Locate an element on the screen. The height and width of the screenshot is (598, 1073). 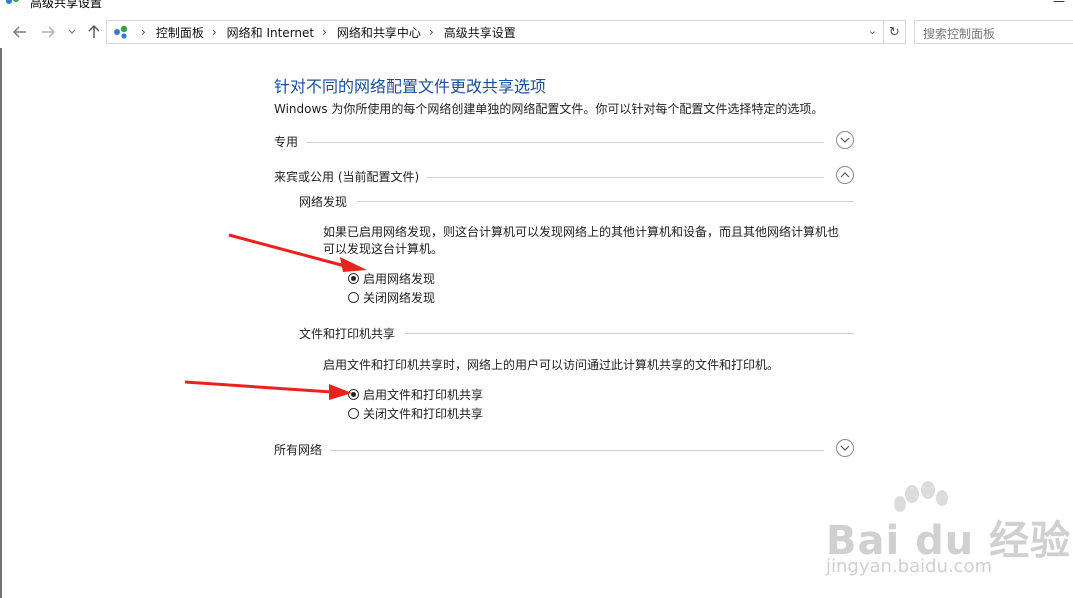
chevron-up-icon is located at coordinates (845, 175).